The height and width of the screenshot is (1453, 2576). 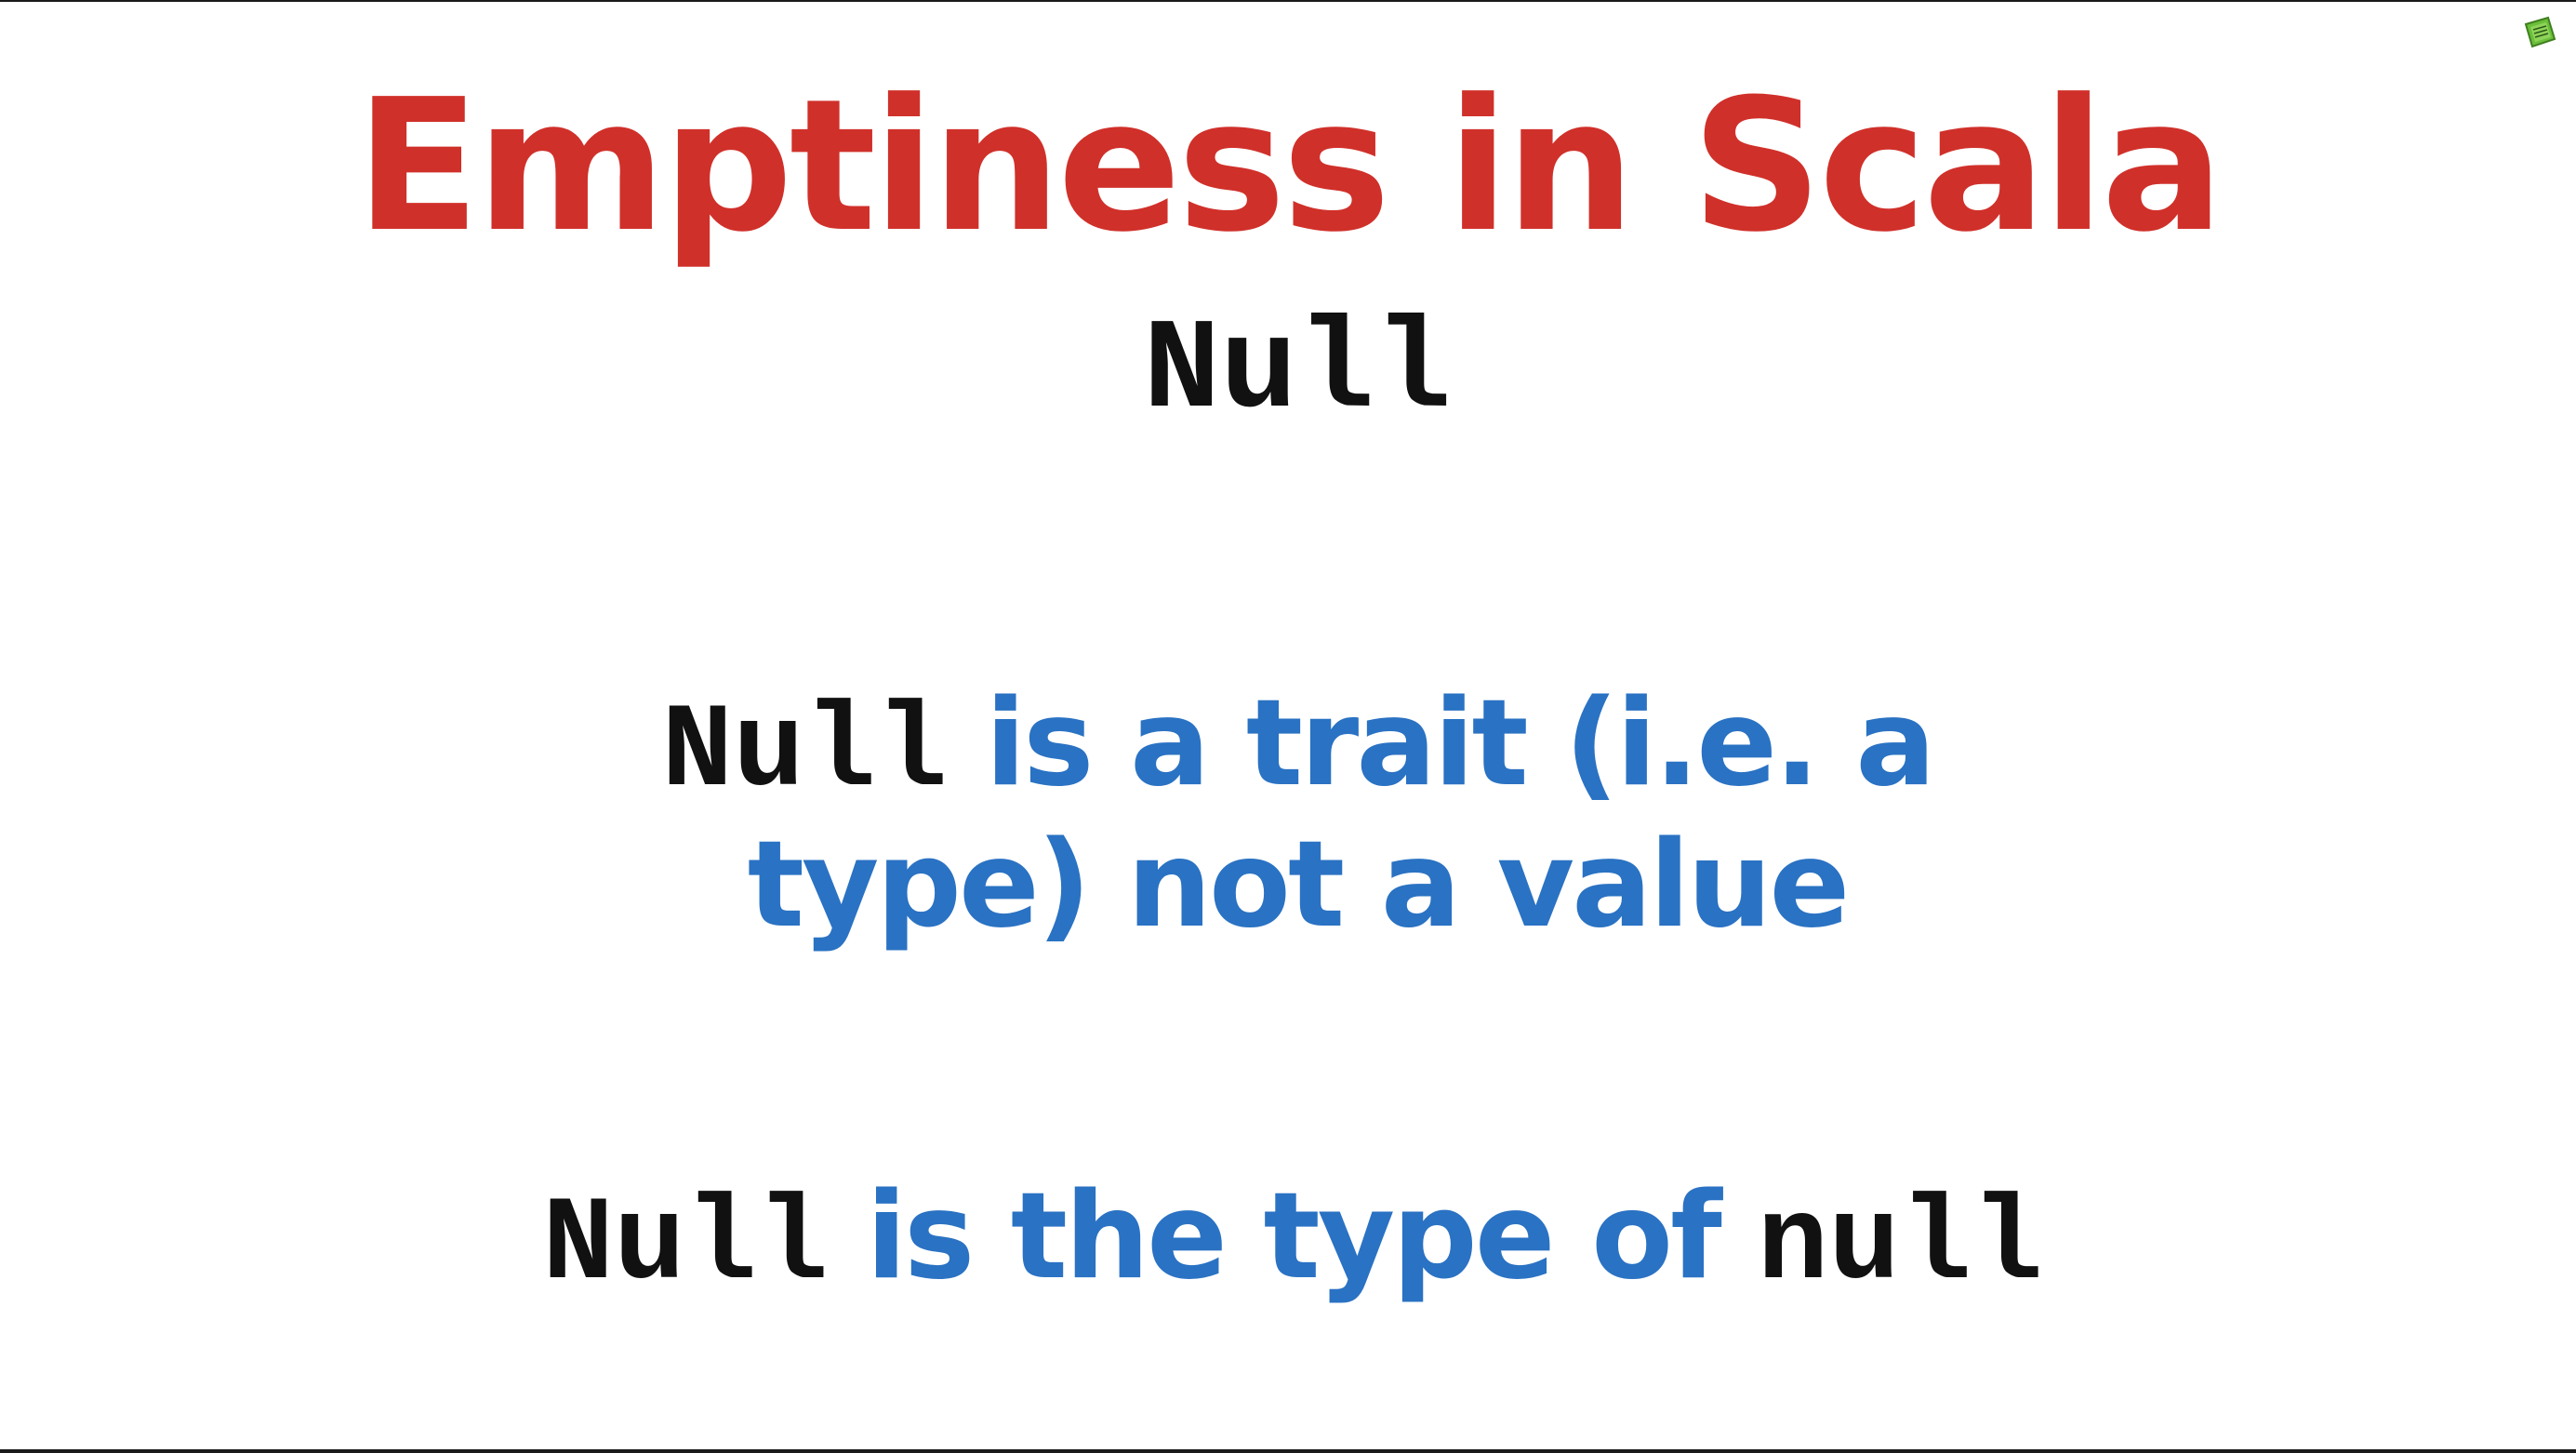 I want to click on statement-1-text-line-2: type) not a value, so click(x=1298, y=885).